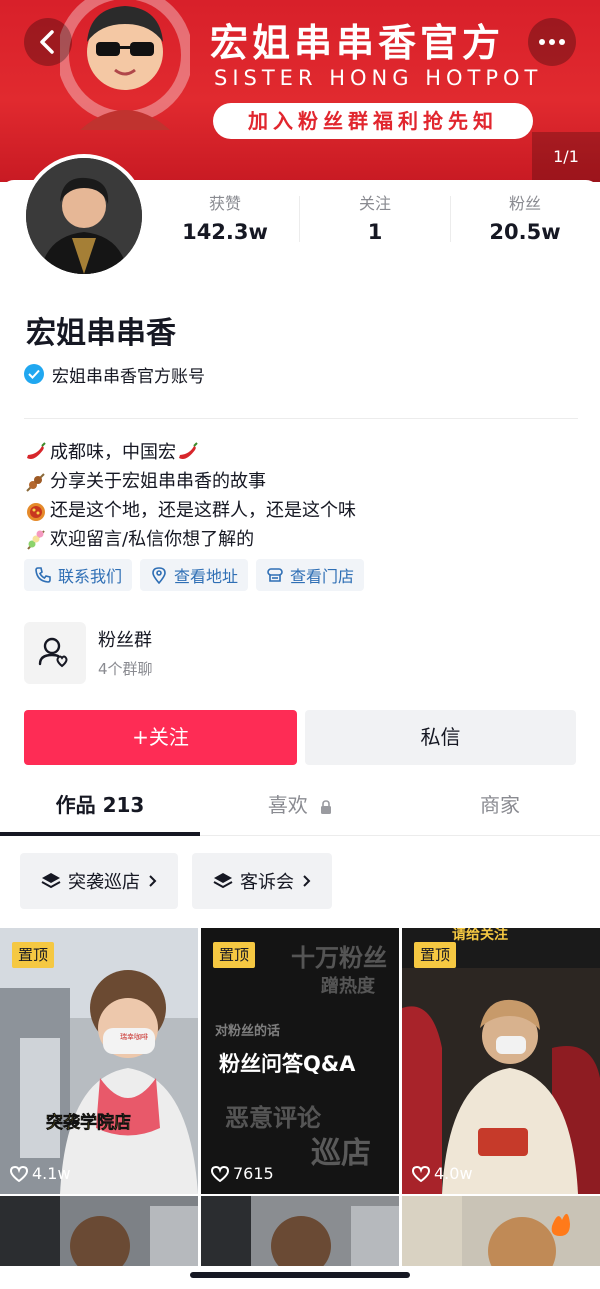  I want to click on skewer-icon, so click(35, 482).